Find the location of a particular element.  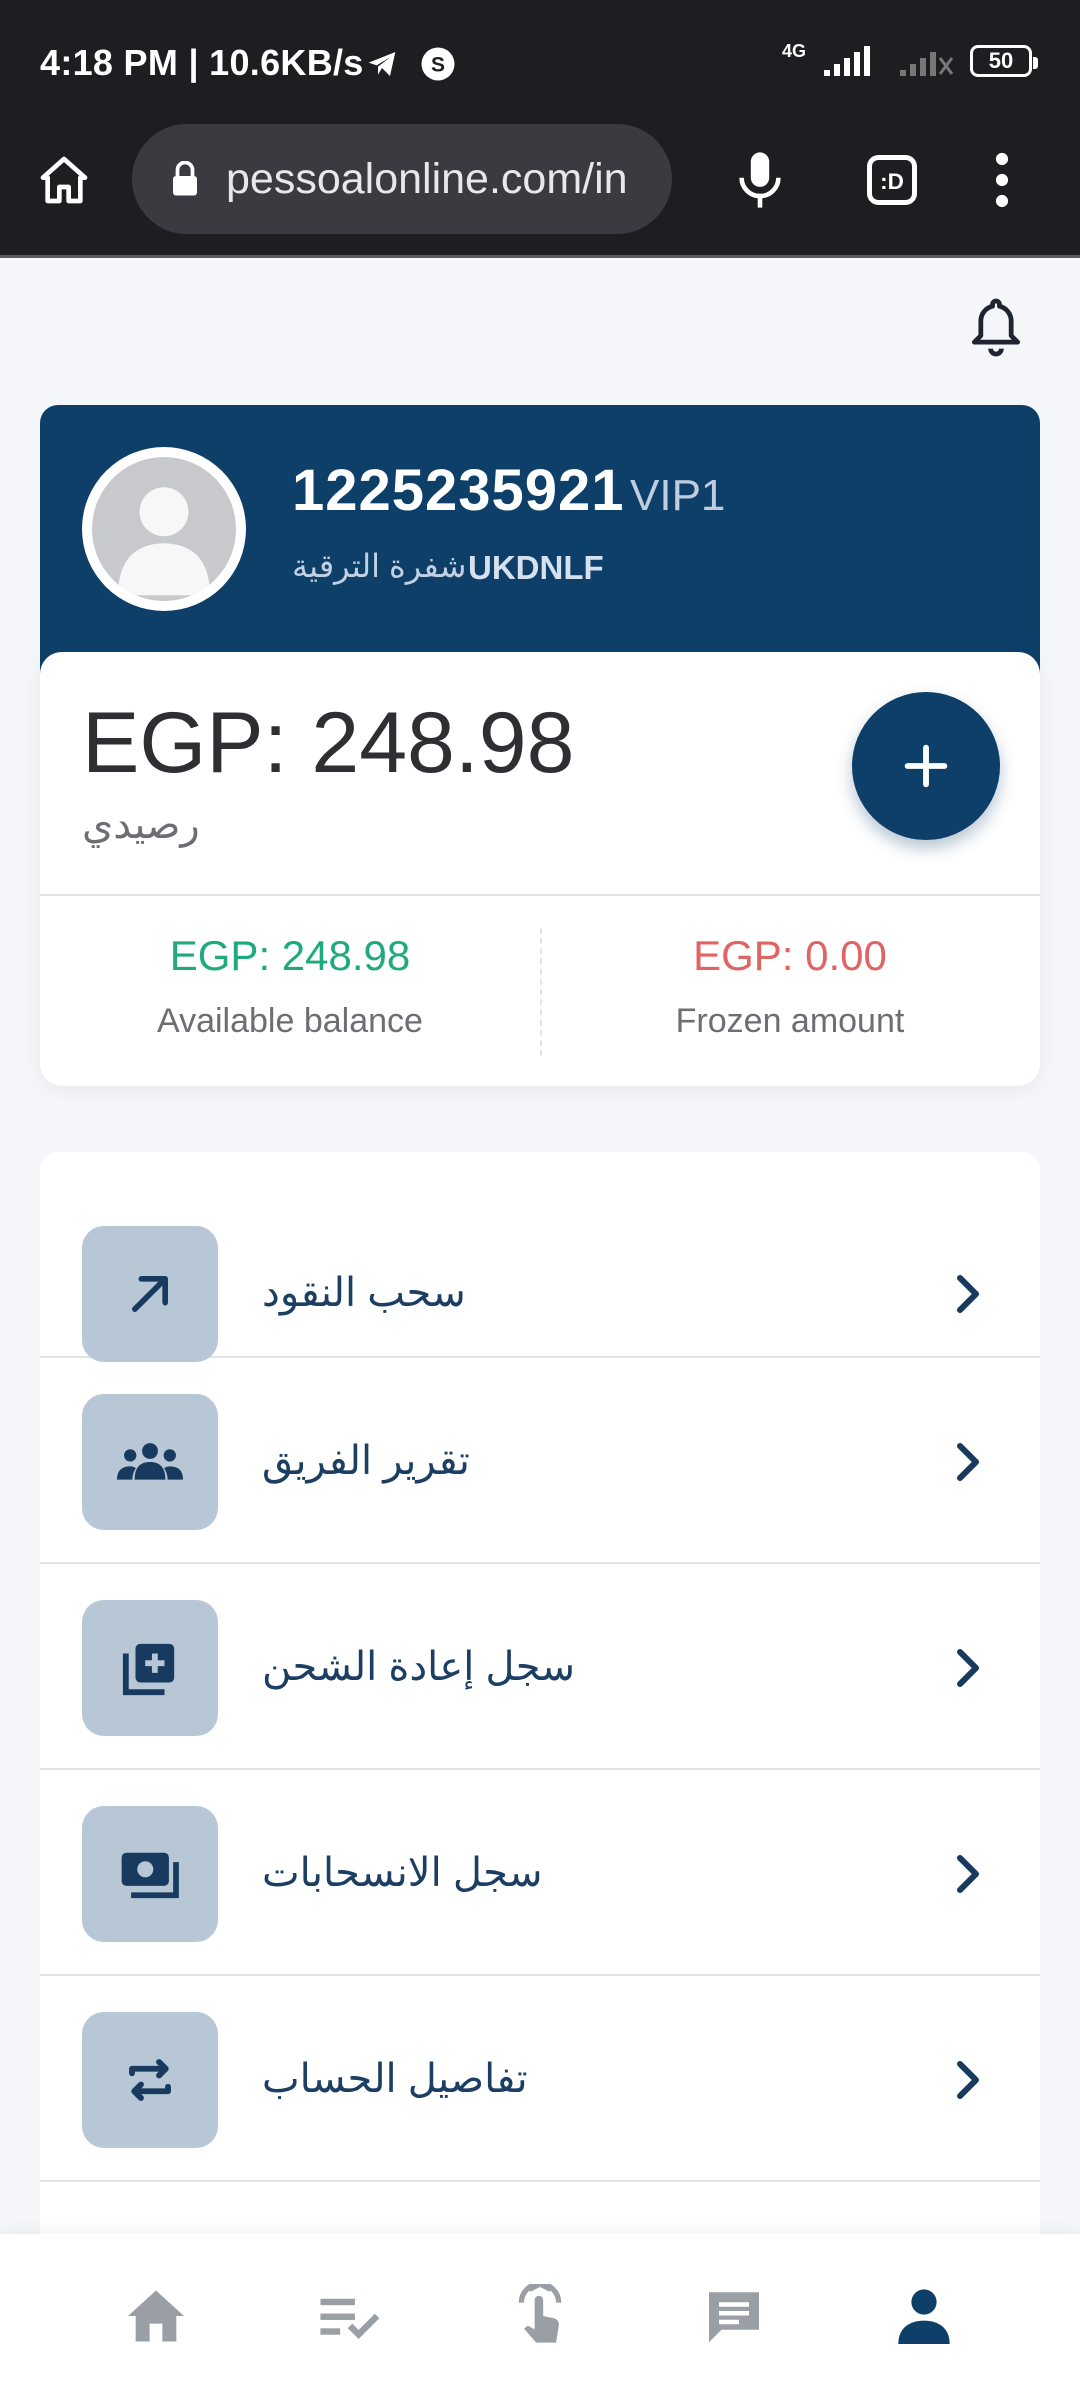

available-amount: EGP: 248.98 is located at coordinates (290, 955).